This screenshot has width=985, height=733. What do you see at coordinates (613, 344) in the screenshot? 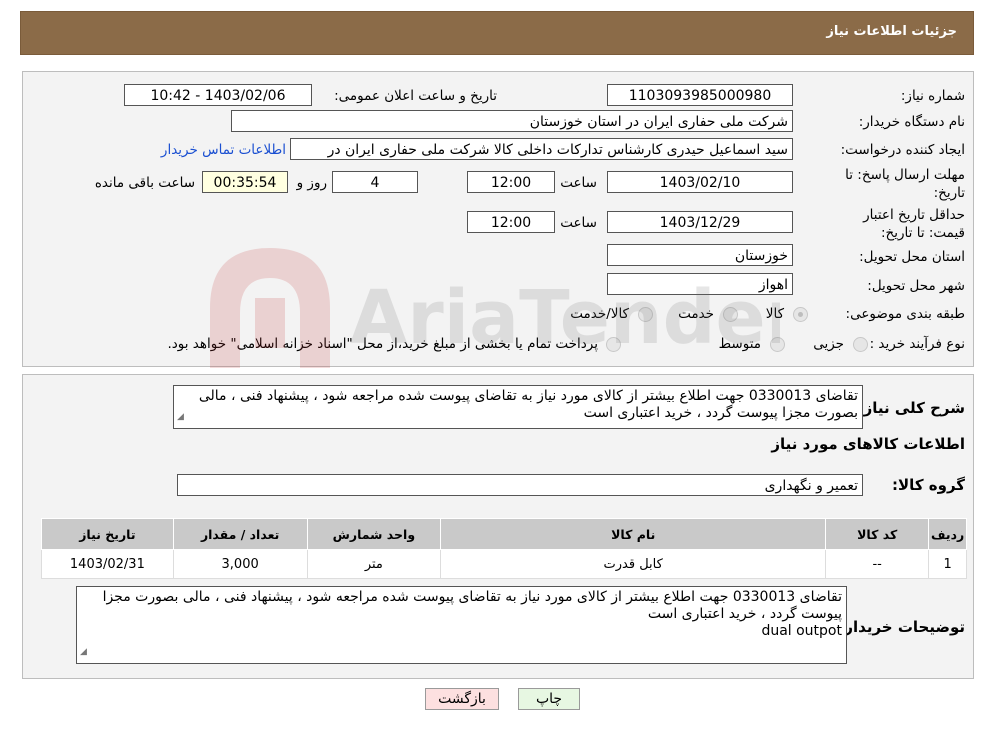
I see `process-treasury-checkbox` at bounding box center [613, 344].